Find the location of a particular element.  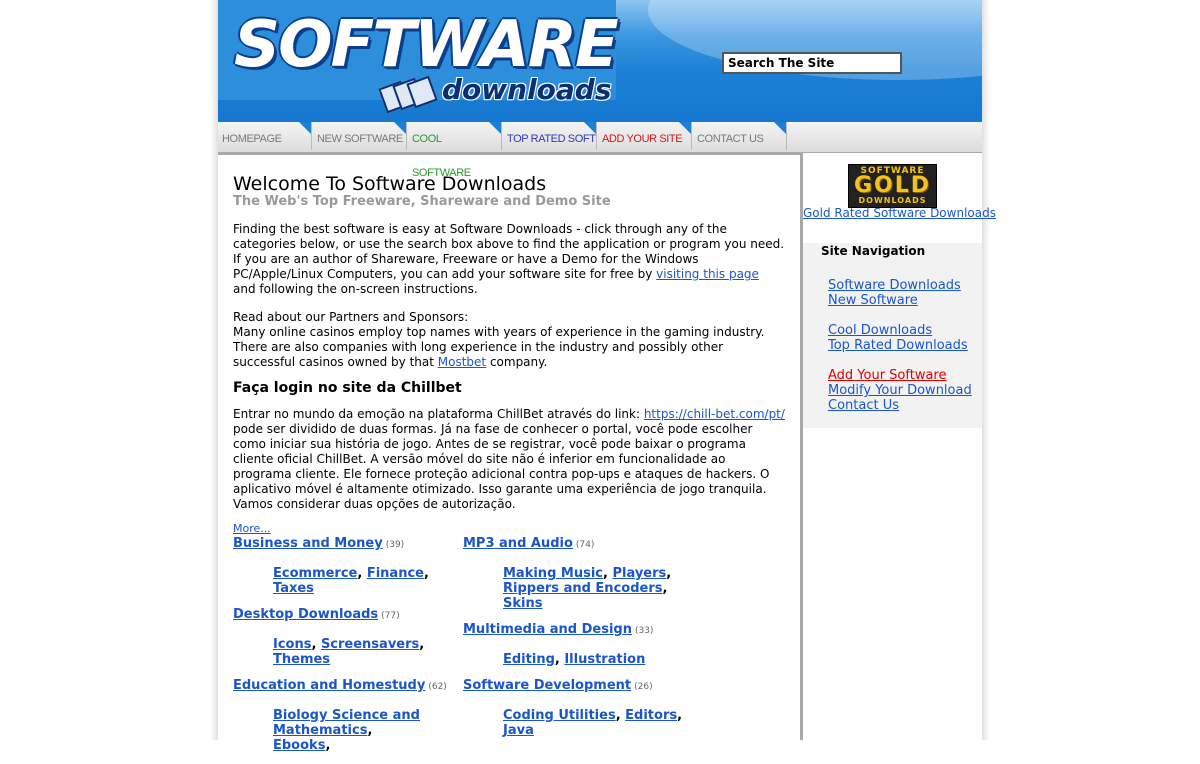

subcategory-link: Java is located at coordinates (518, 730).